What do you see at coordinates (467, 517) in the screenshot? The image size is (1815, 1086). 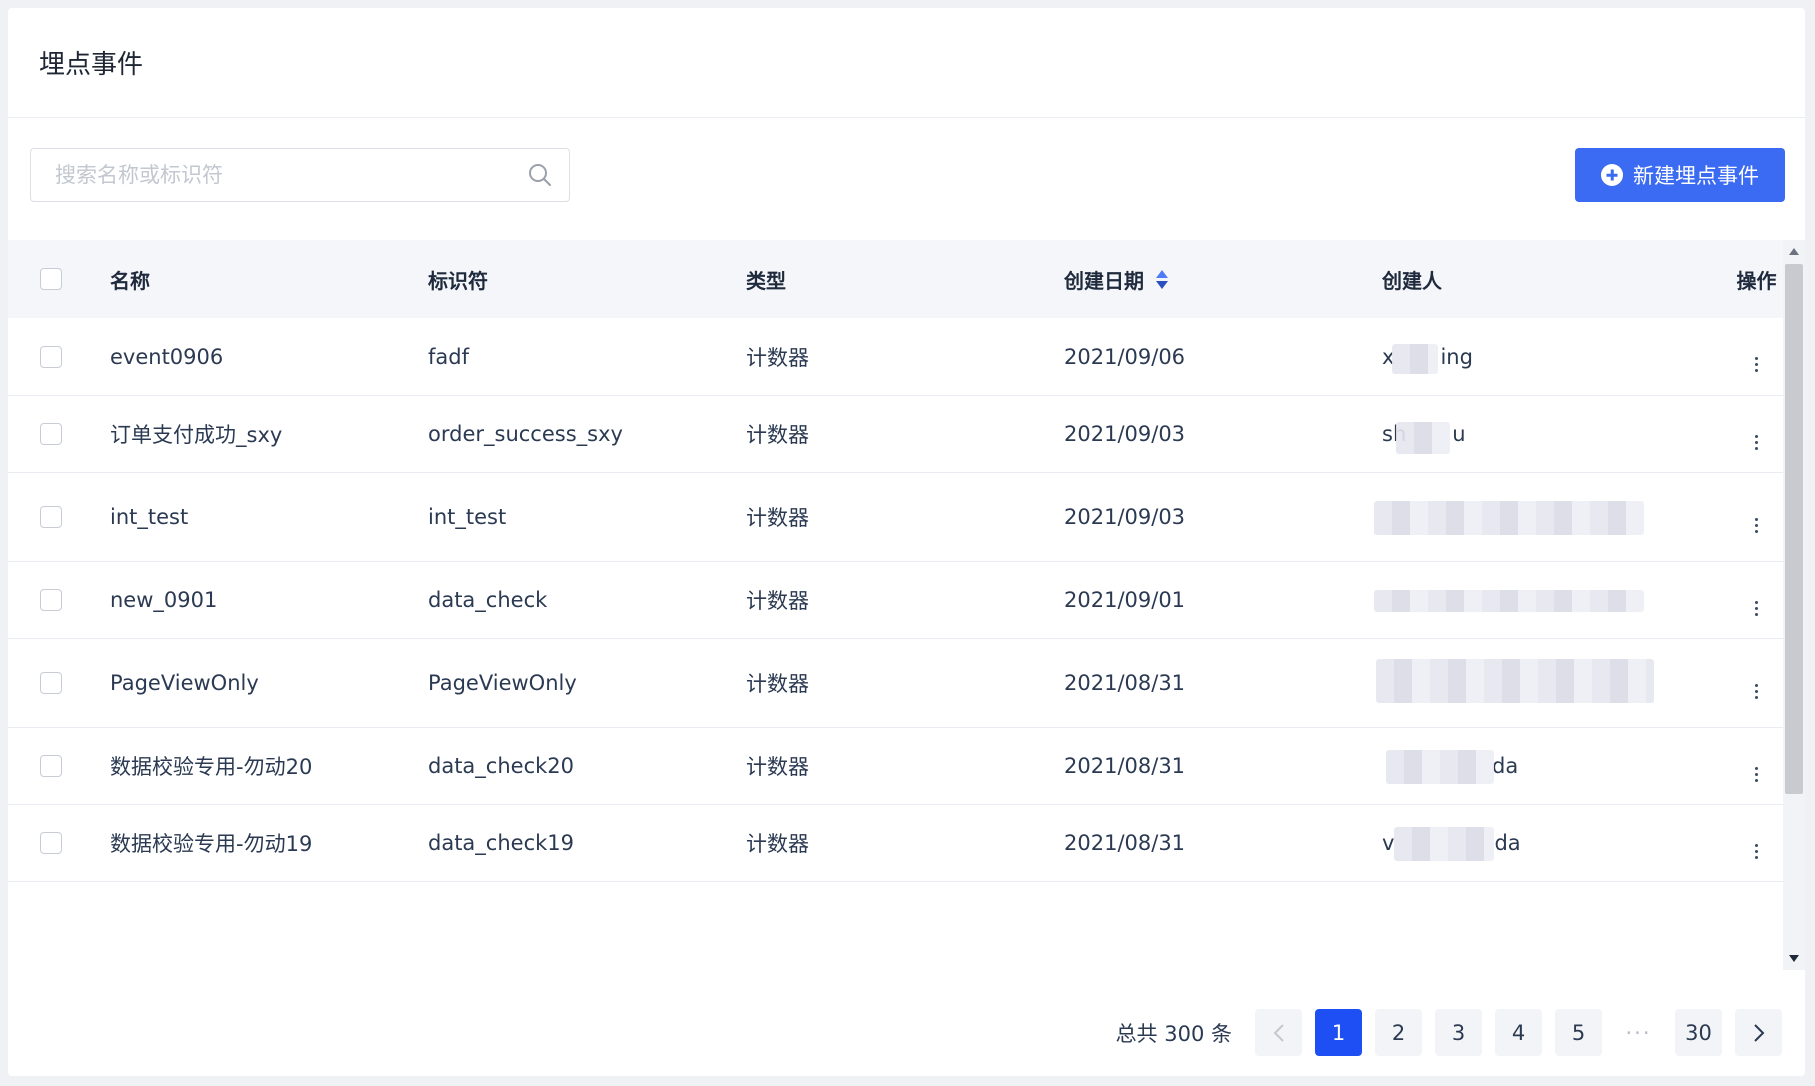 I see `cell-identifier: int_test` at bounding box center [467, 517].